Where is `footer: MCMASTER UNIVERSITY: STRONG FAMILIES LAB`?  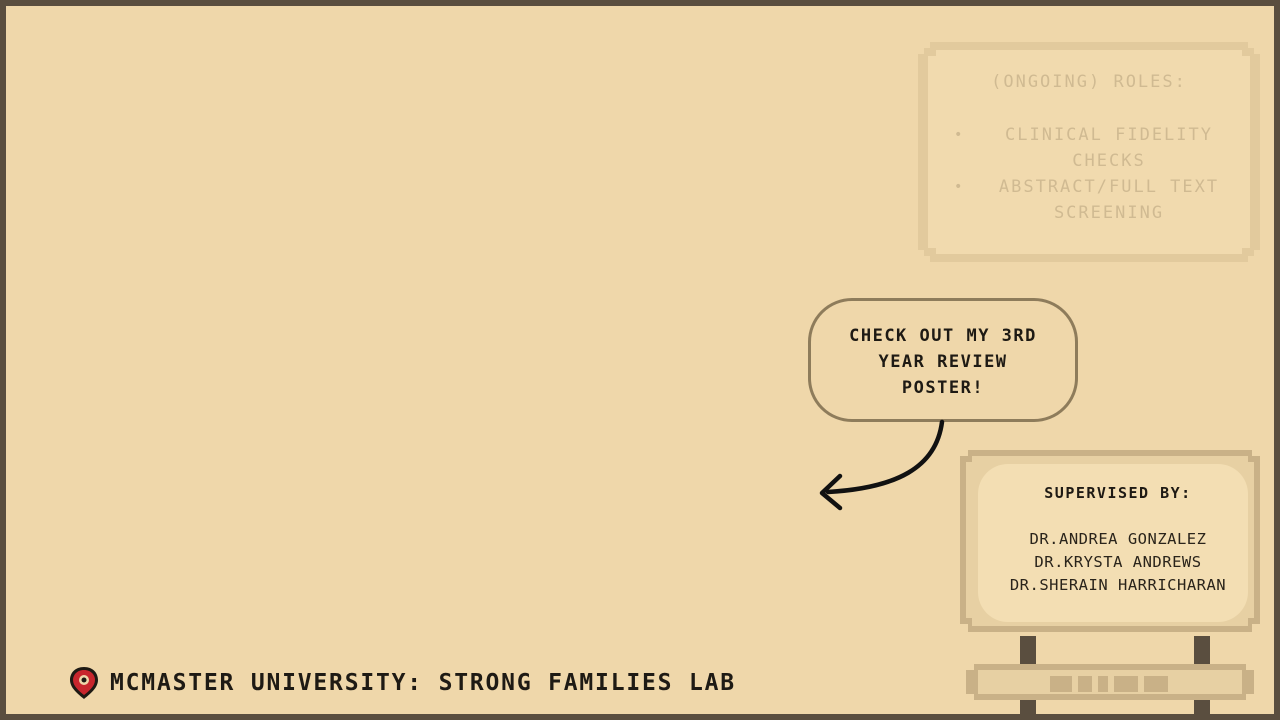 footer: MCMASTER UNIVERSITY: STRONG FAMILIES LAB is located at coordinates (402, 683).